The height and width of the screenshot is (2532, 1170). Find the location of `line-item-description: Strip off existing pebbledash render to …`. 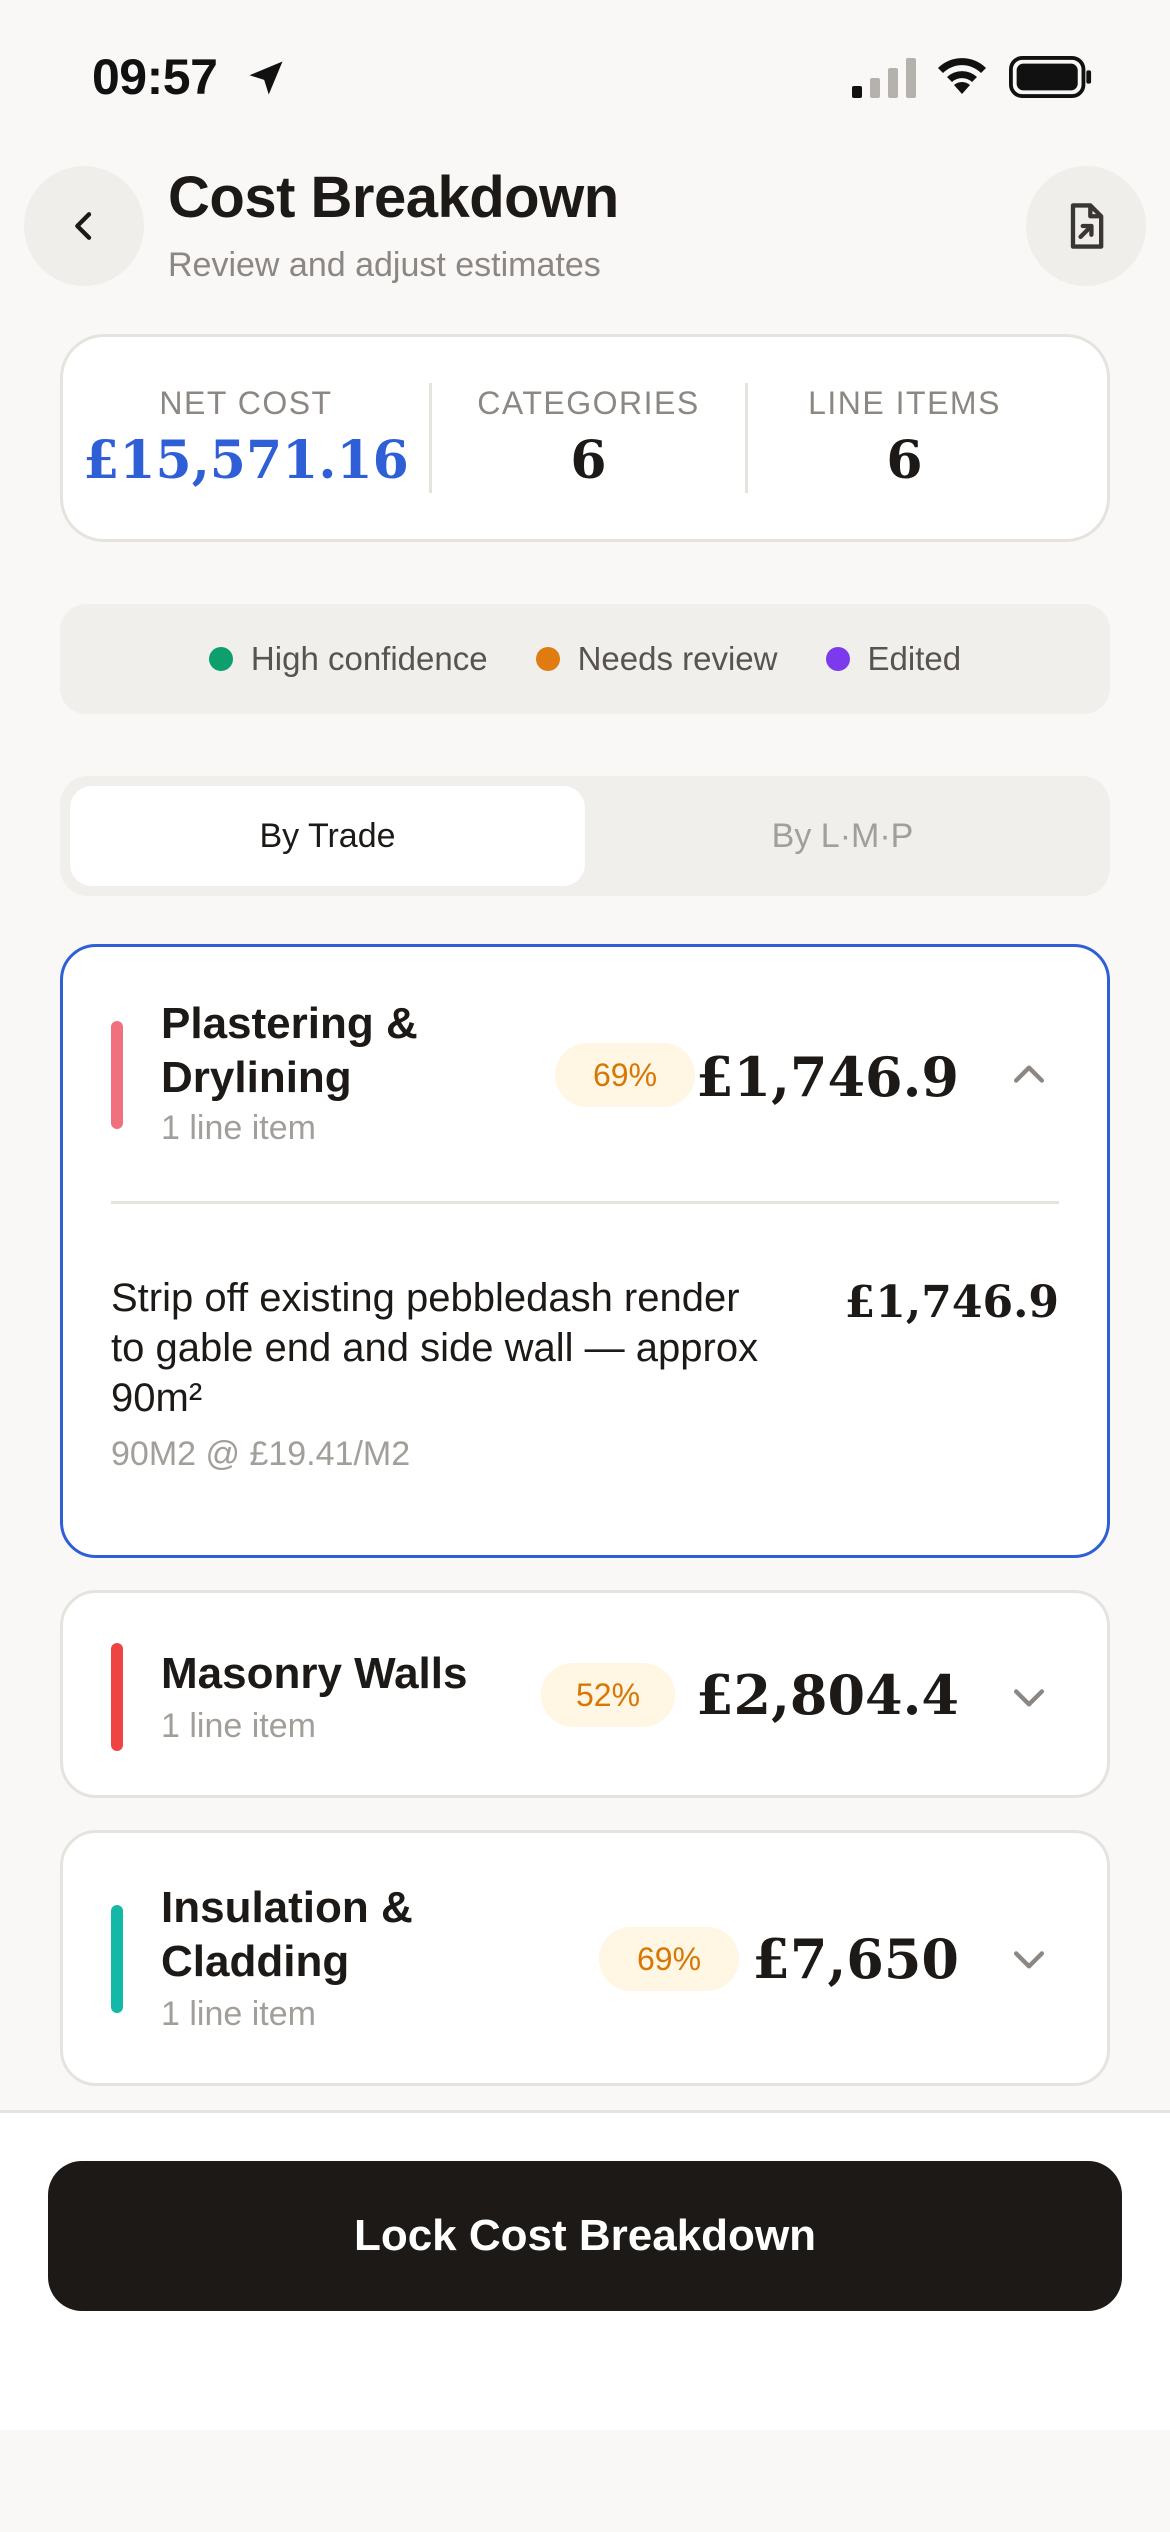

line-item-description: Strip off existing pebbledash render to … is located at coordinates (476, 1348).